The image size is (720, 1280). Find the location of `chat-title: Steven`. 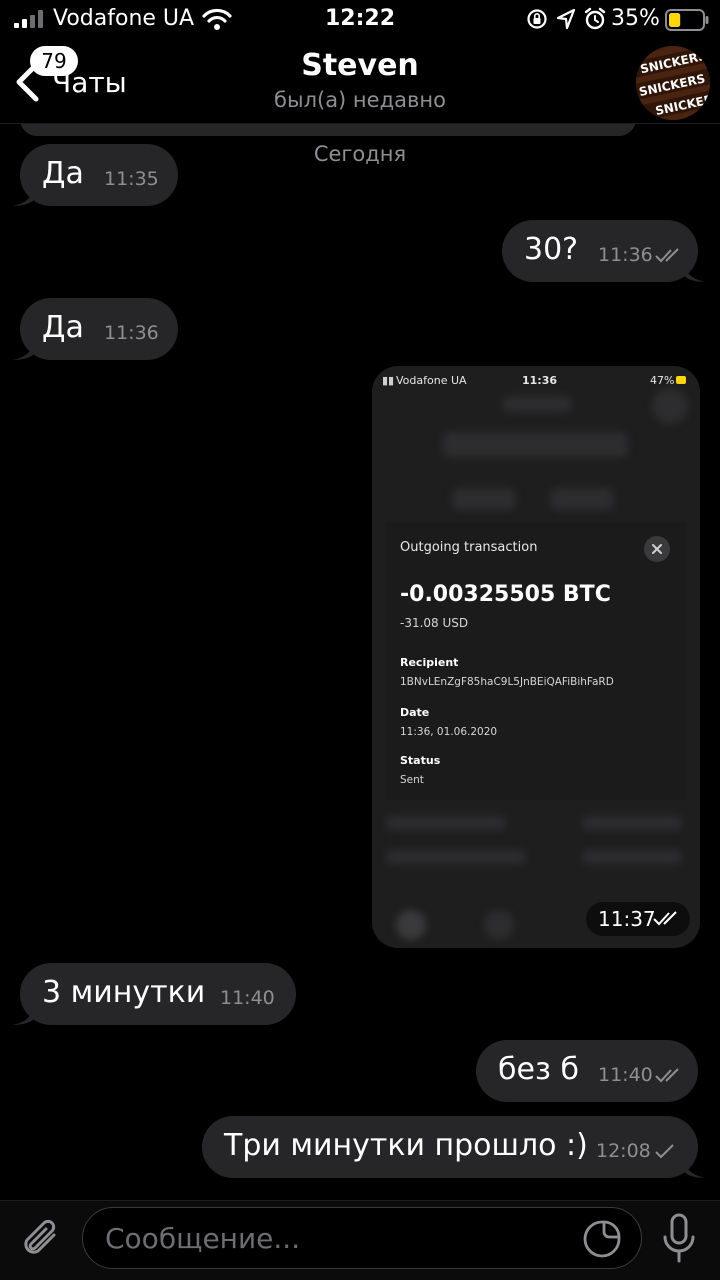

chat-title: Steven is located at coordinates (360, 65).